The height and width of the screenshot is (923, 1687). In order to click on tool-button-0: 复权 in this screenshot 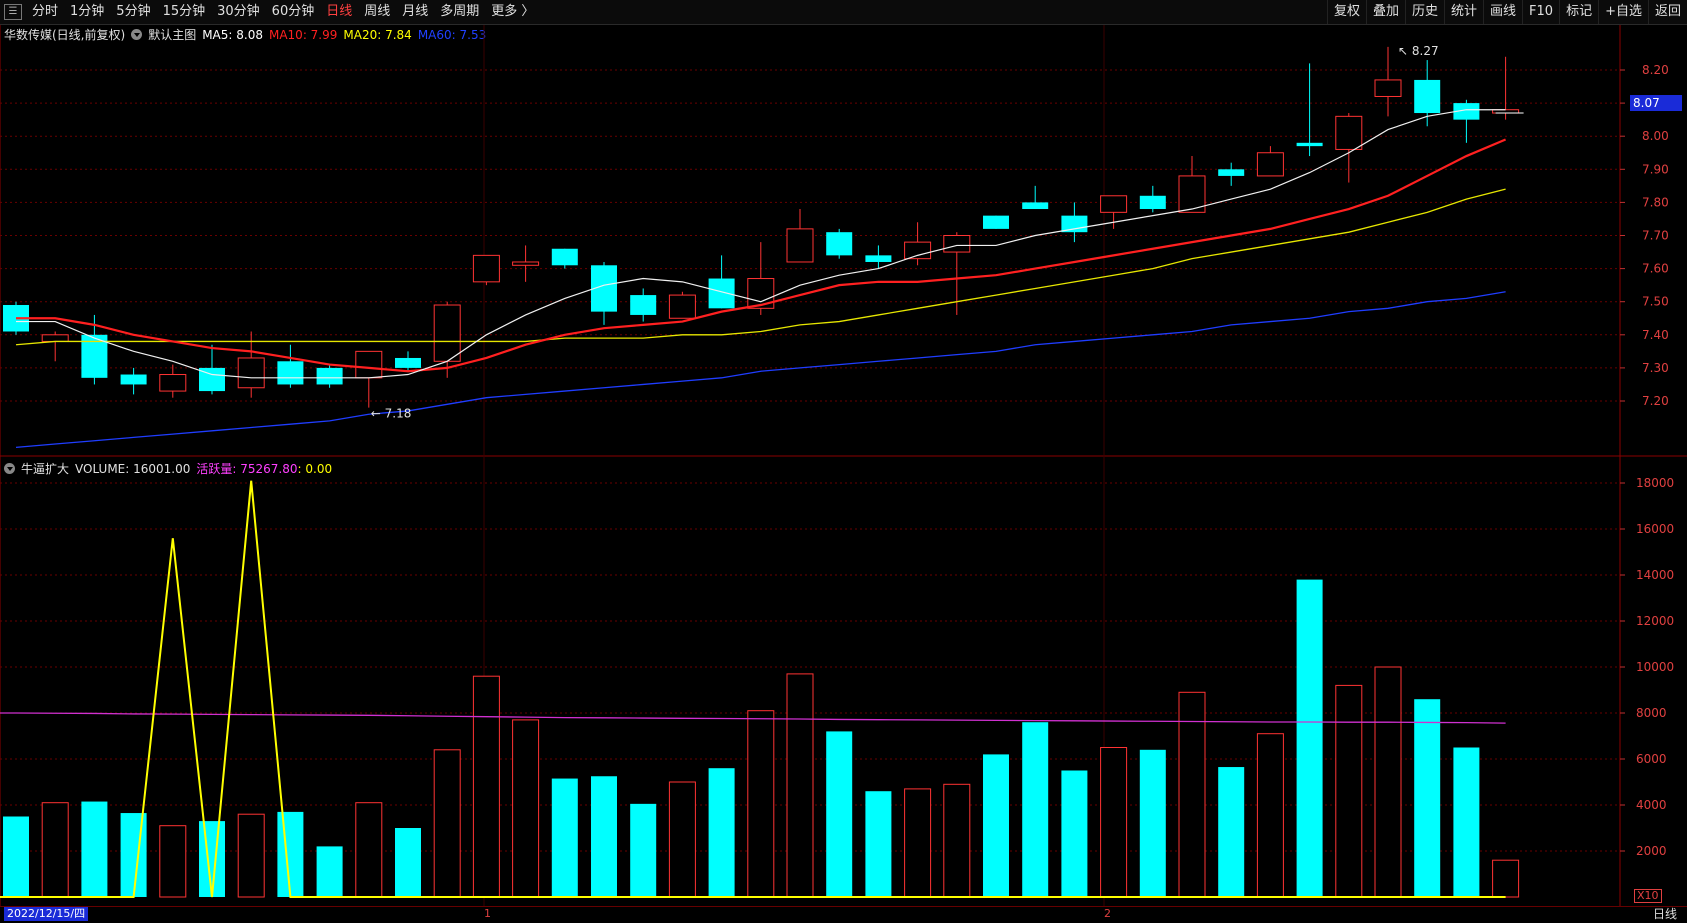, I will do `click(1346, 12)`.